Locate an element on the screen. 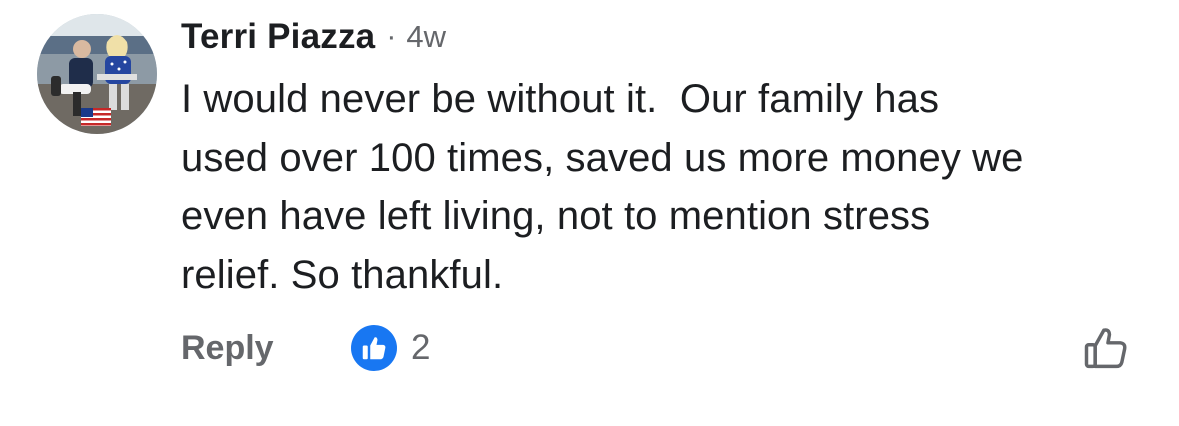 This screenshot has width=1179, height=426. comment-header: Terri Piazza · 4w is located at coordinates (313, 37).